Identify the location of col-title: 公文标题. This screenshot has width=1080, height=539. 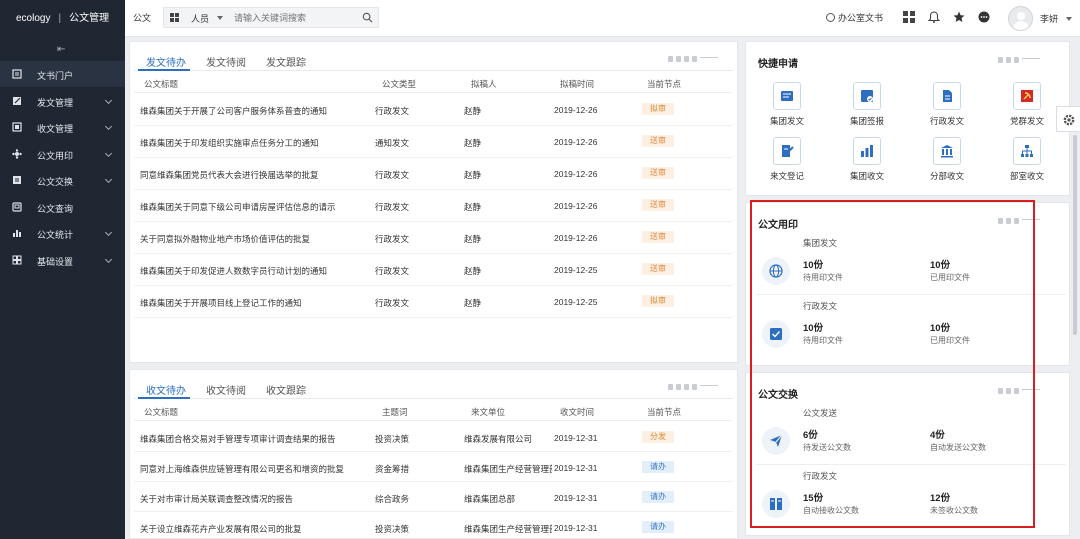
(161, 84).